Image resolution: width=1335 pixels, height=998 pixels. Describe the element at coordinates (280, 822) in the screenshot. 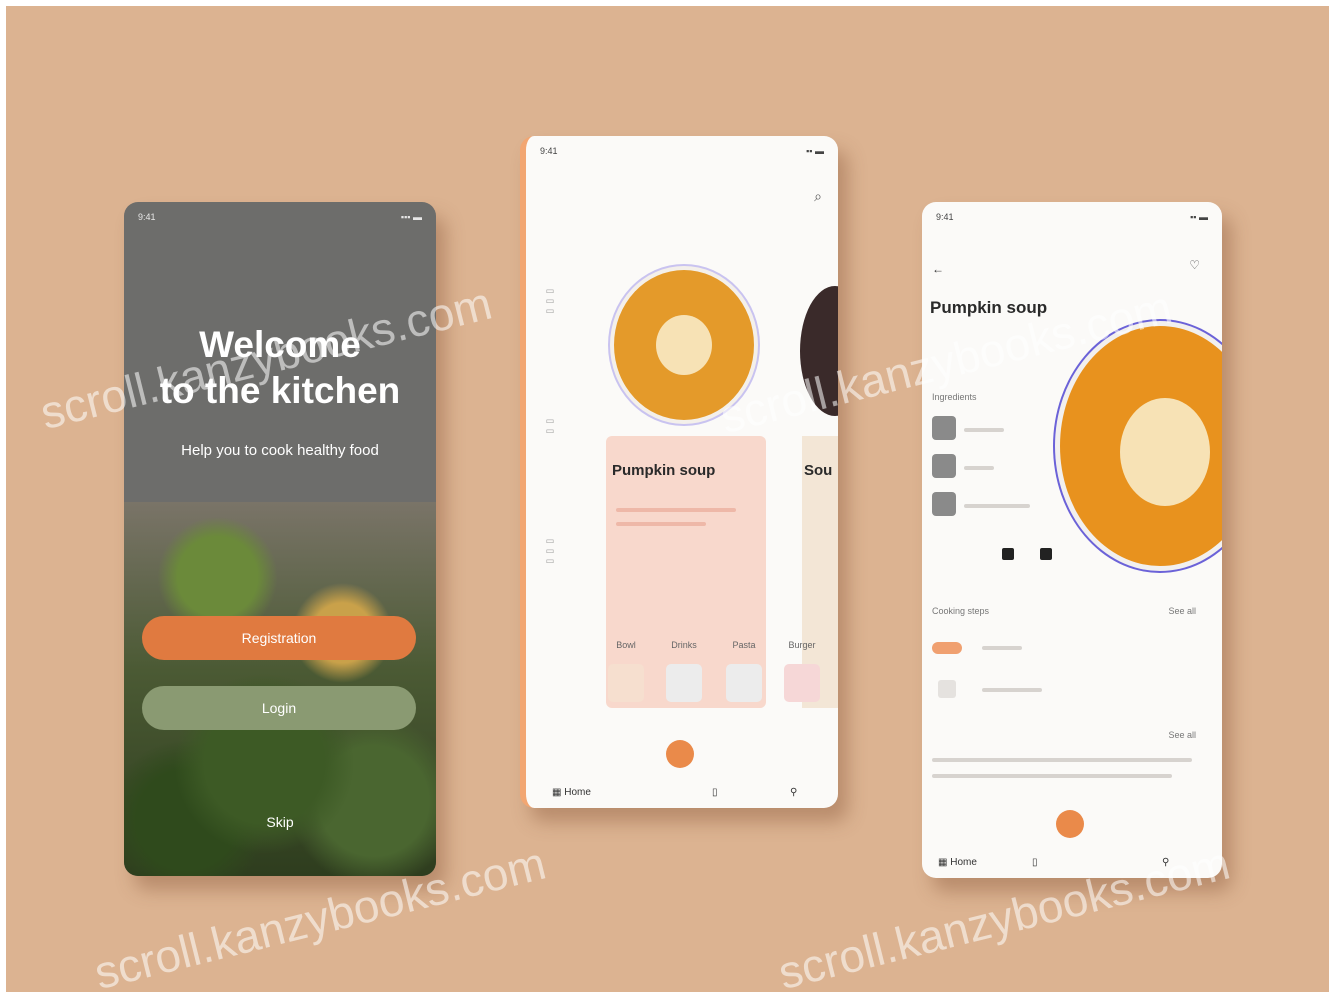

I see `skip-link: Skip` at that location.